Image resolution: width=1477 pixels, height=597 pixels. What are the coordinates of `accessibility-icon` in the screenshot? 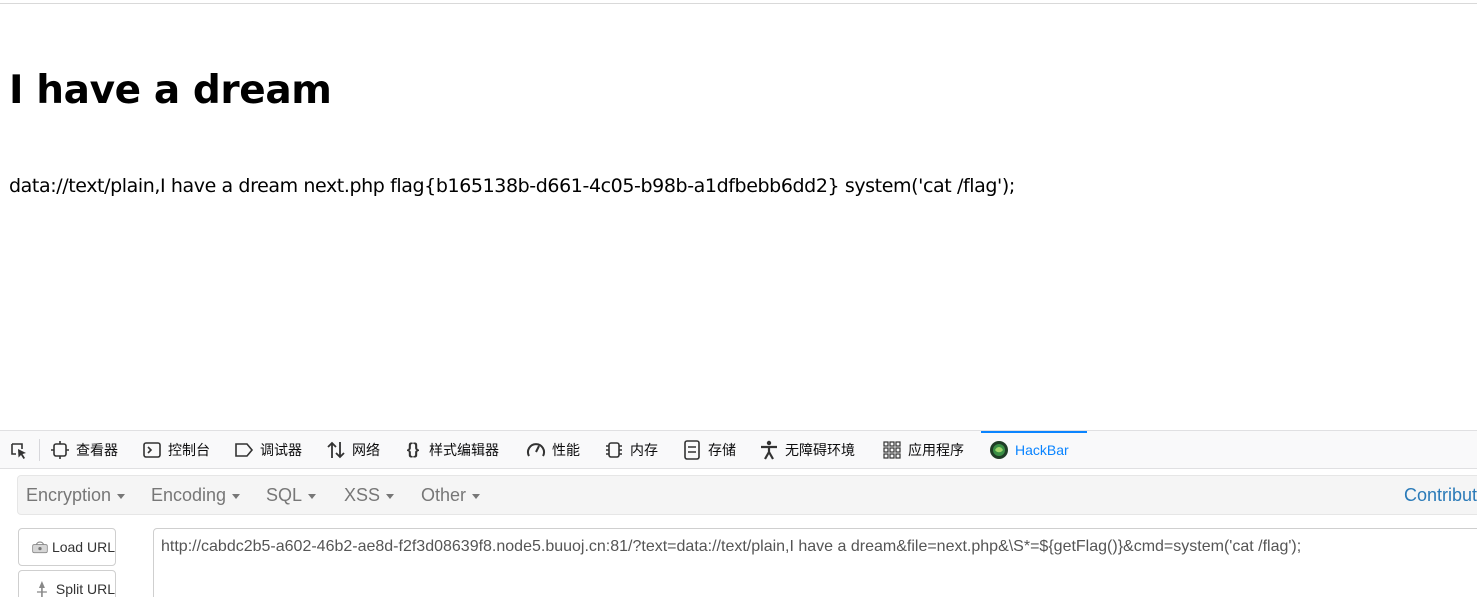 It's located at (769, 450).